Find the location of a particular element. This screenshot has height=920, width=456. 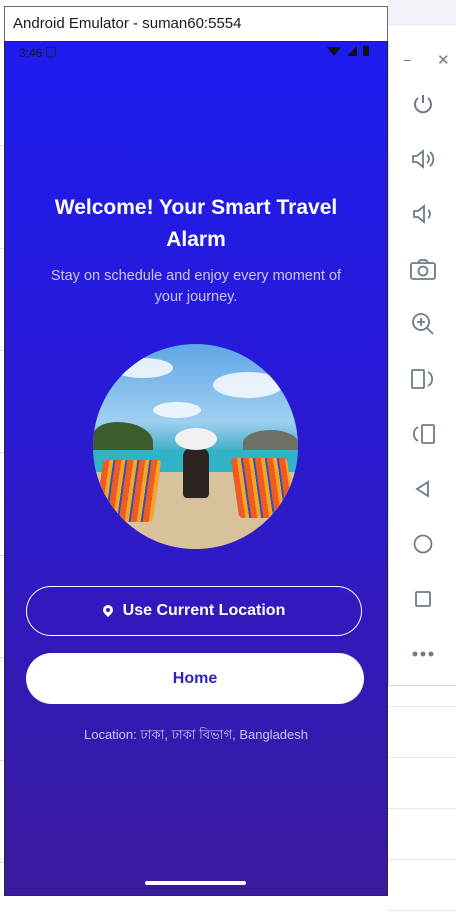

rotate-right-icon is located at coordinates (422, 434).